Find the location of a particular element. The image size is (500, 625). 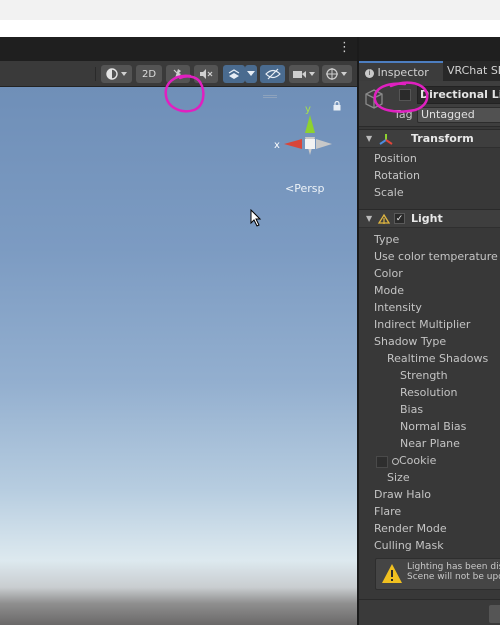

tab-inspector-label: Inspector is located at coordinates (403, 72).